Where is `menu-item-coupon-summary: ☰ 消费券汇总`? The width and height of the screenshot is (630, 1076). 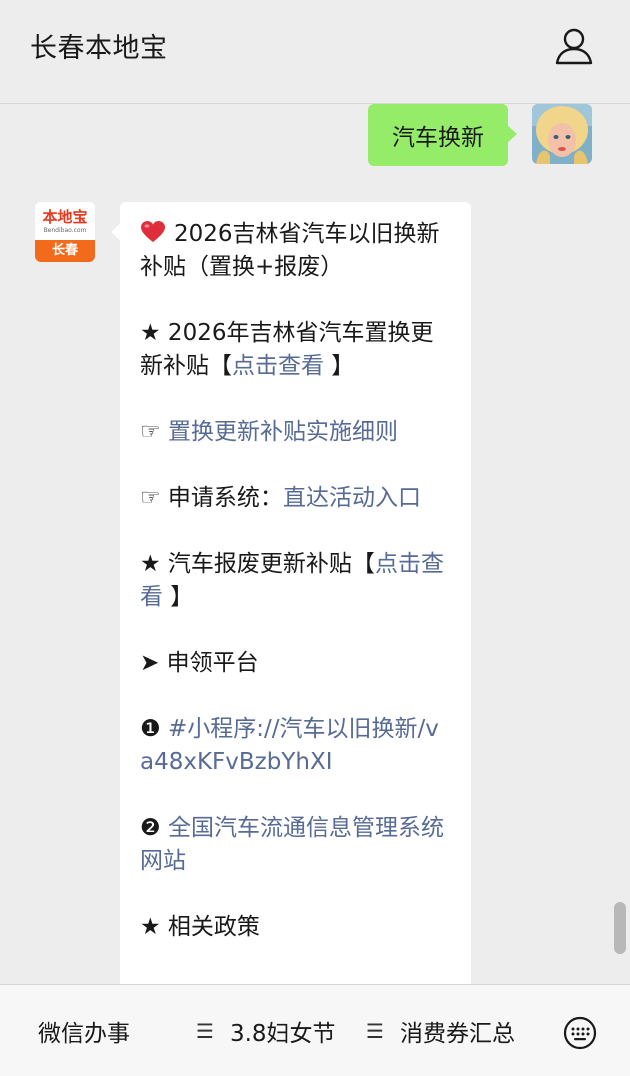
menu-item-coupon-summary: ☰ 消费券汇总 is located at coordinates (440, 1030).